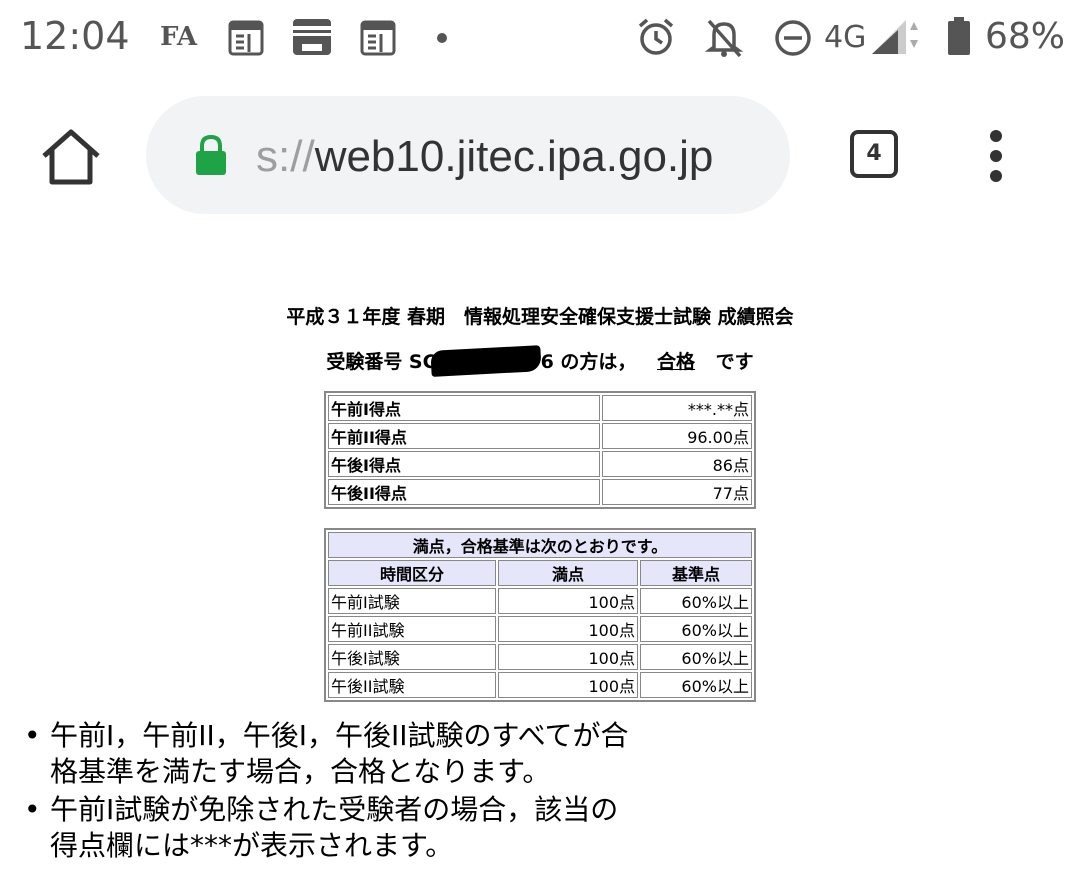 Image resolution: width=1080 pixels, height=875 pixels. Describe the element at coordinates (793, 38) in the screenshot. I see `do-not-disturb-icon` at that location.